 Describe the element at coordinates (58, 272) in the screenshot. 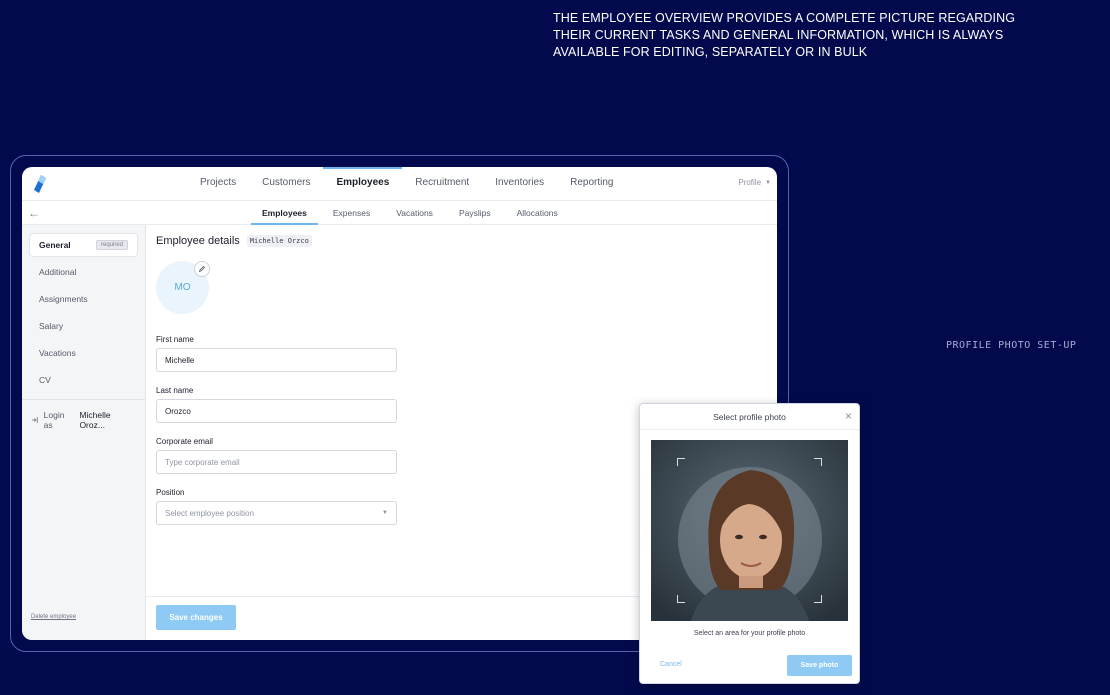

I see `sidebar-item-label: Additional` at that location.